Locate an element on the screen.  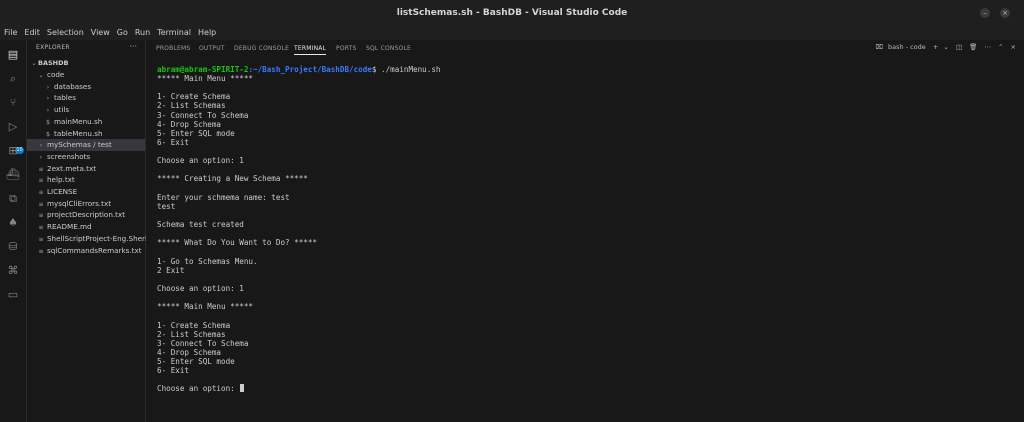
explorer-file: $ tableMenu.sh is located at coordinates (86, 134).